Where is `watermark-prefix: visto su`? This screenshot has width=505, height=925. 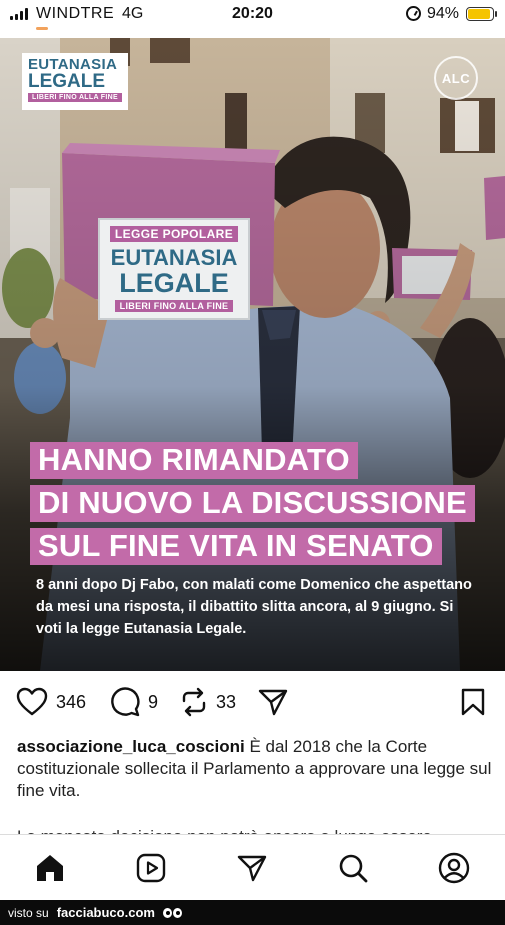
watermark-prefix: visto su is located at coordinates (28, 912).